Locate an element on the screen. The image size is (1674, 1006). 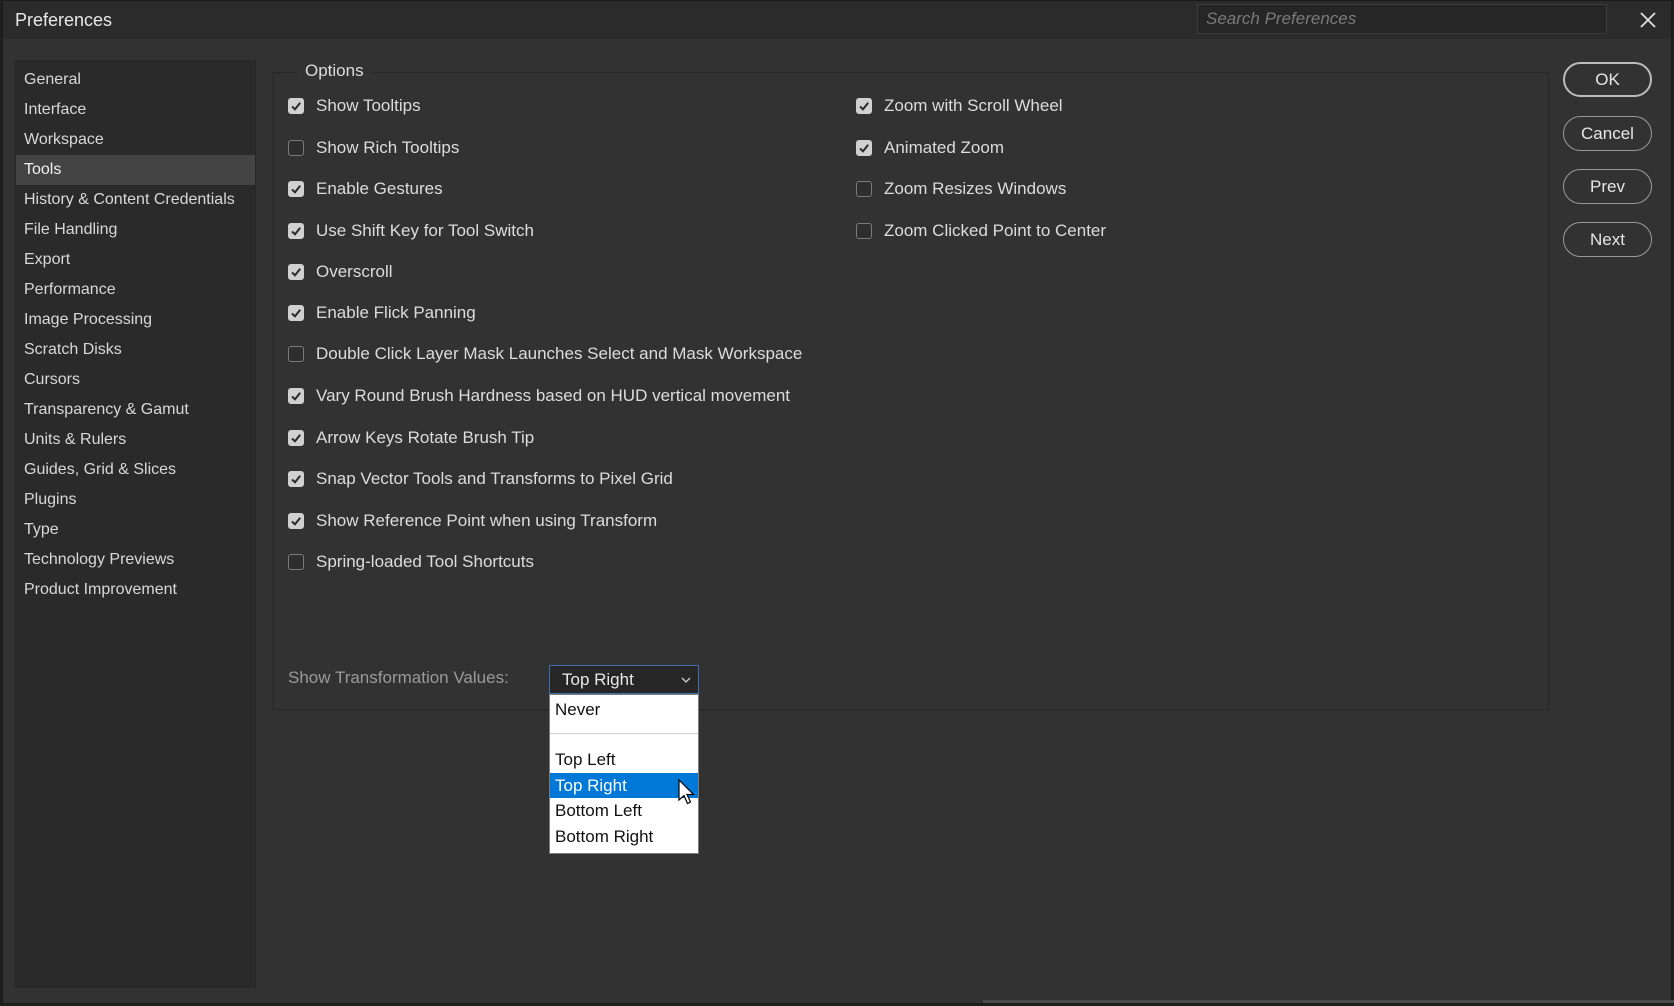
sidebar-item-workspace: Workspace is located at coordinates (135, 140).